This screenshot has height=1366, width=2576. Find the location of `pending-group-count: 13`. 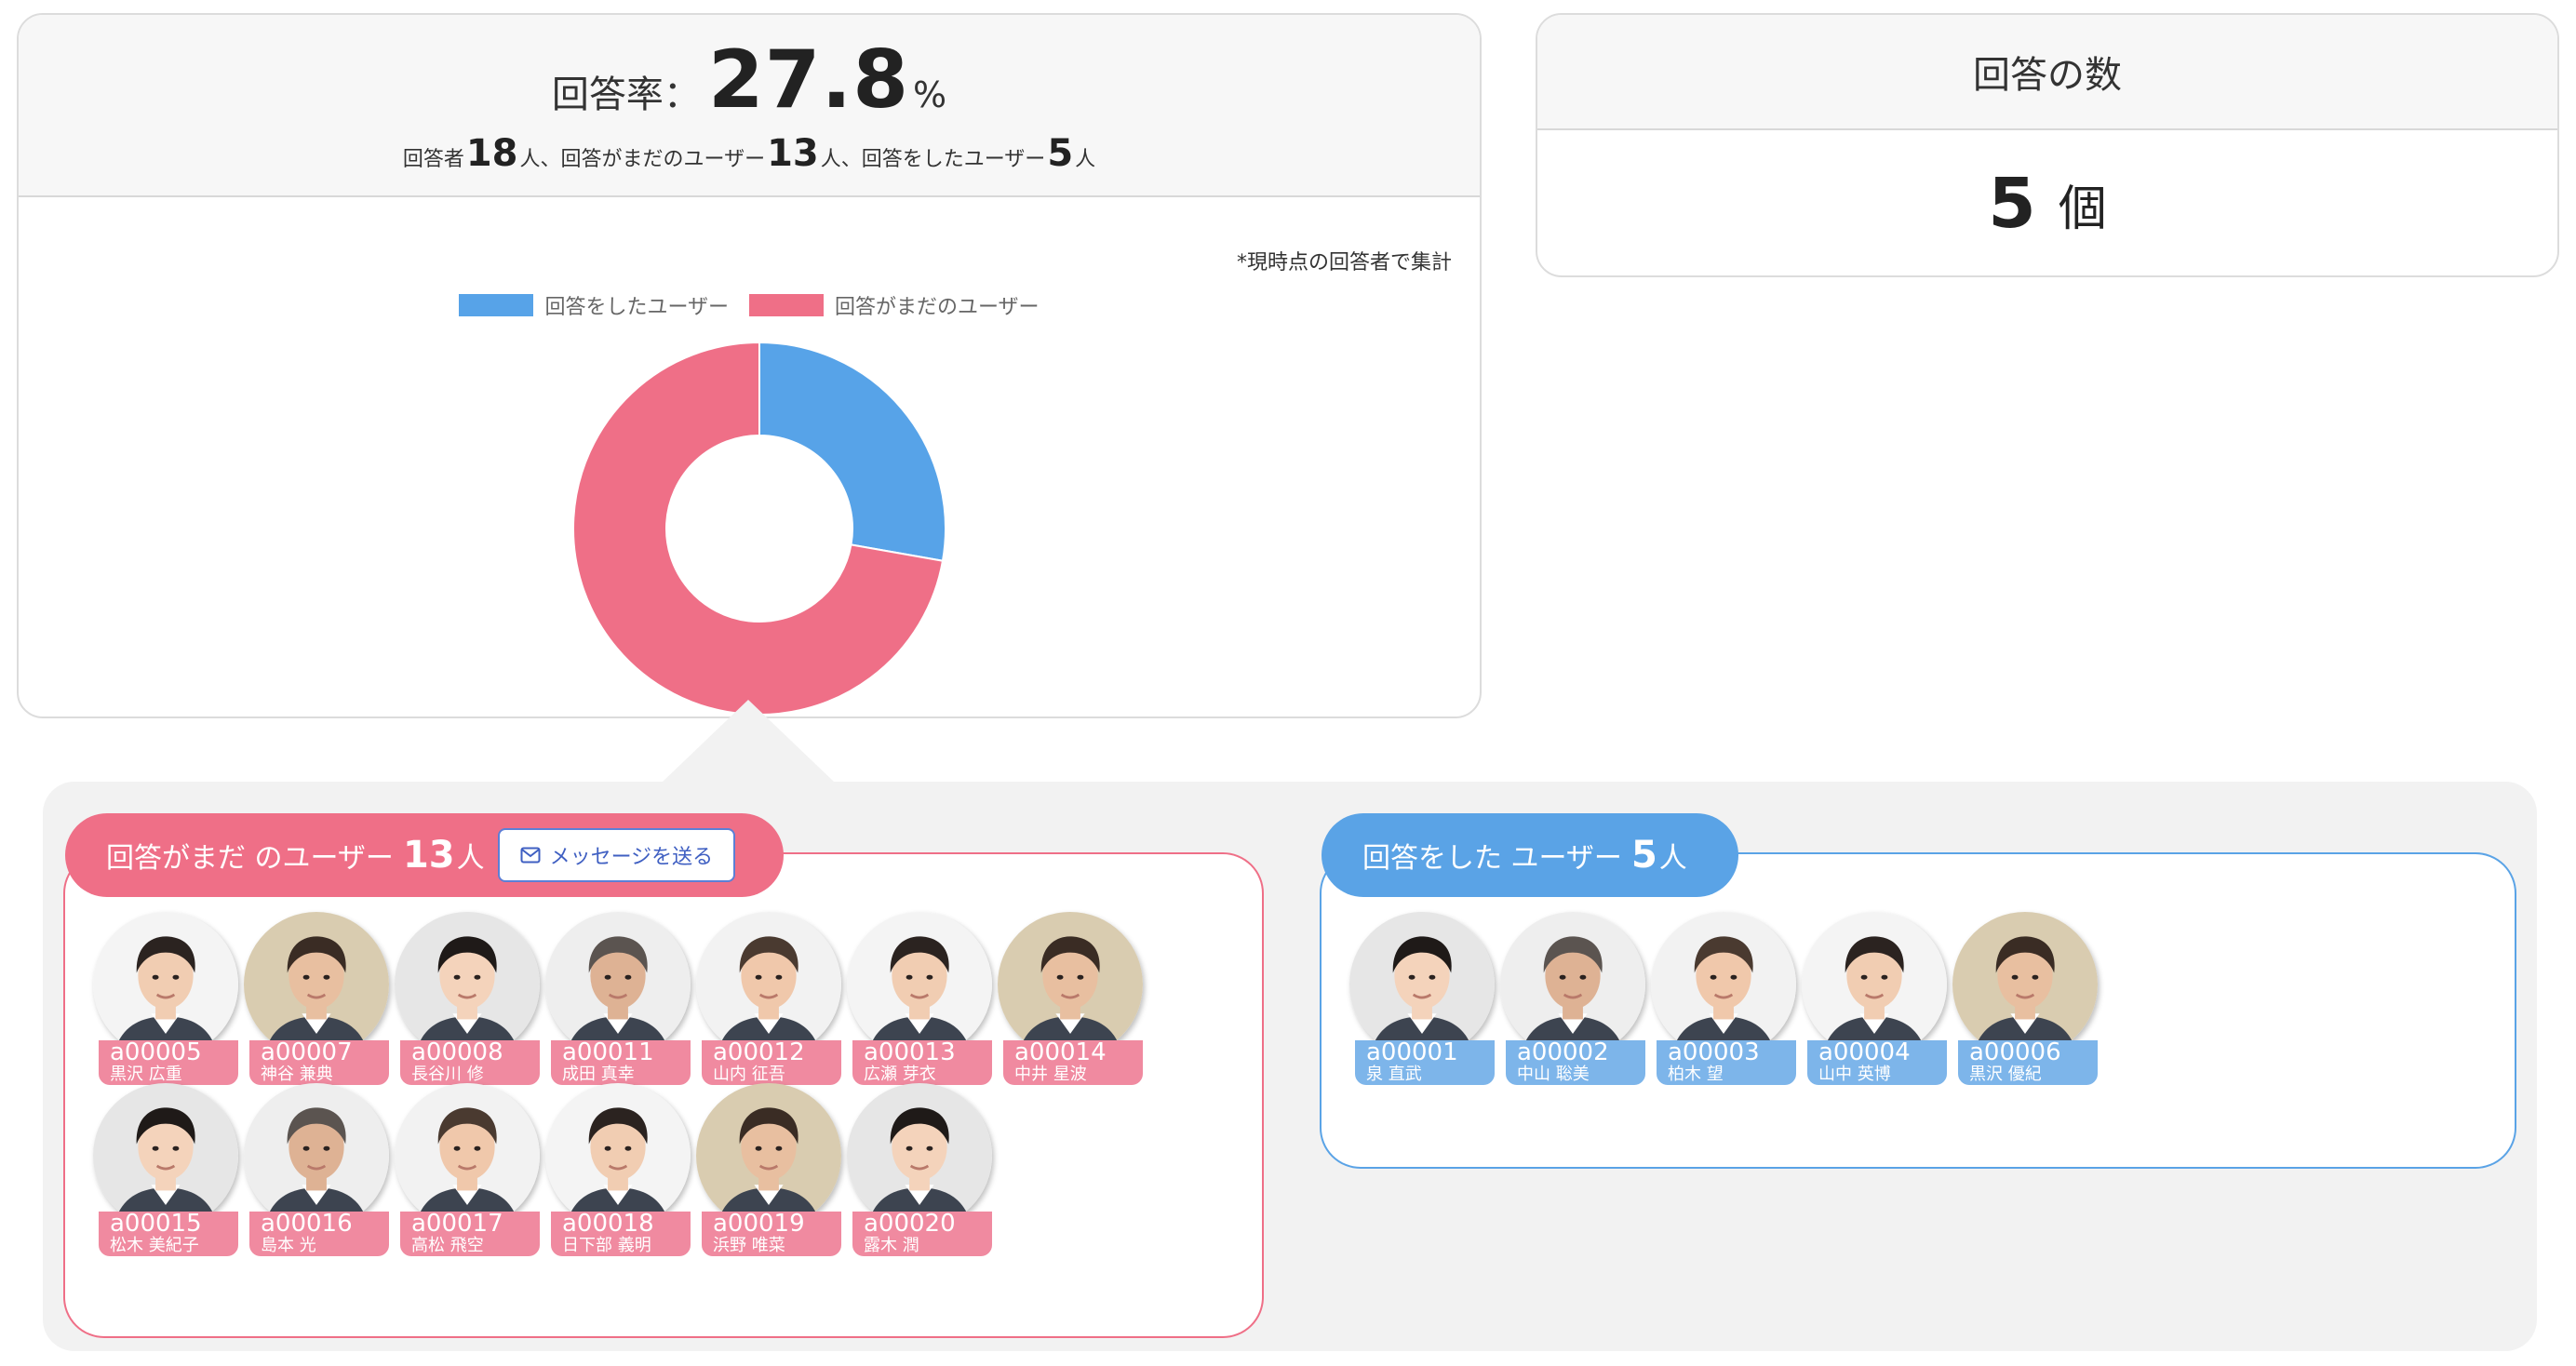

pending-group-count: 13 is located at coordinates (428, 855).